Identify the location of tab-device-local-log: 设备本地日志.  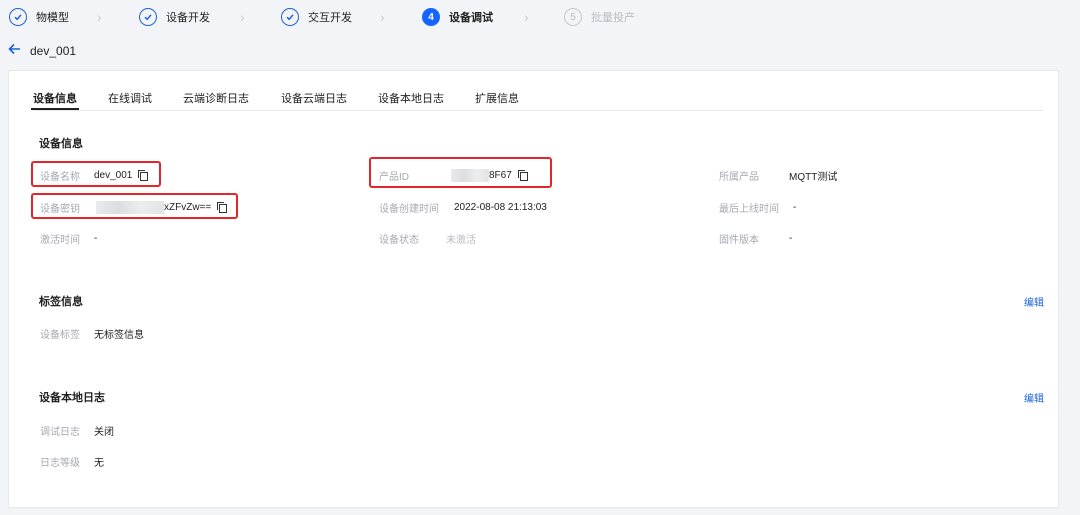
(411, 98).